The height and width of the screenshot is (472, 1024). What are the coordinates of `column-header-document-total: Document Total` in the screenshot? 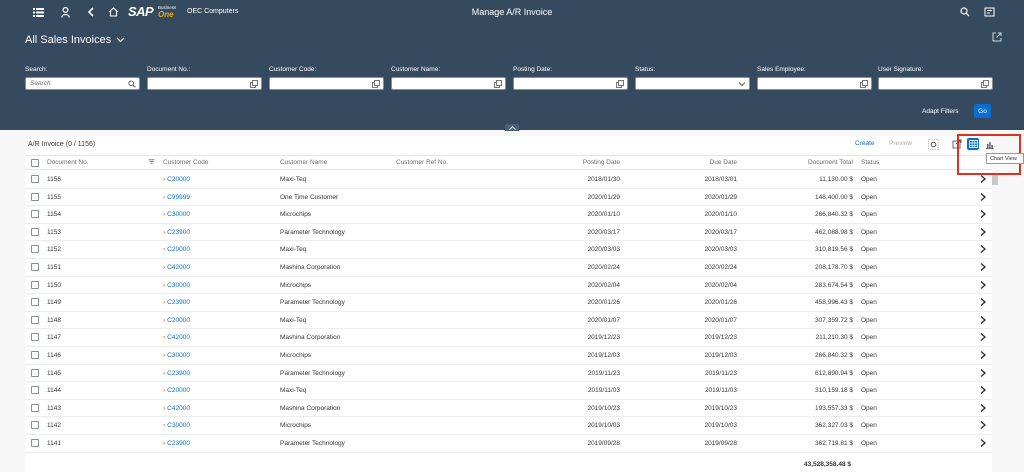 It's located at (812, 162).